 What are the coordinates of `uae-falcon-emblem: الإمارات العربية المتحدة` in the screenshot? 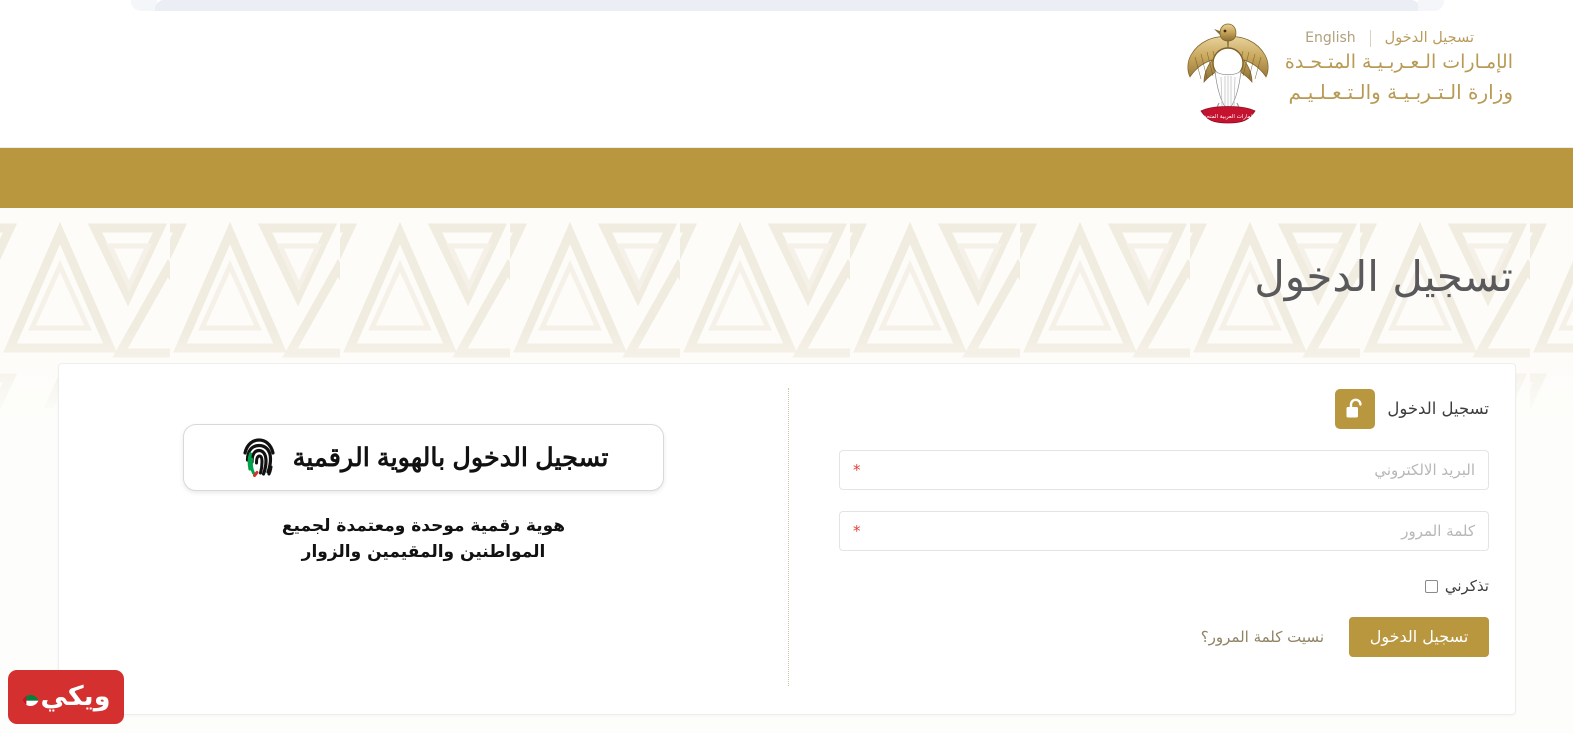 It's located at (1228, 74).